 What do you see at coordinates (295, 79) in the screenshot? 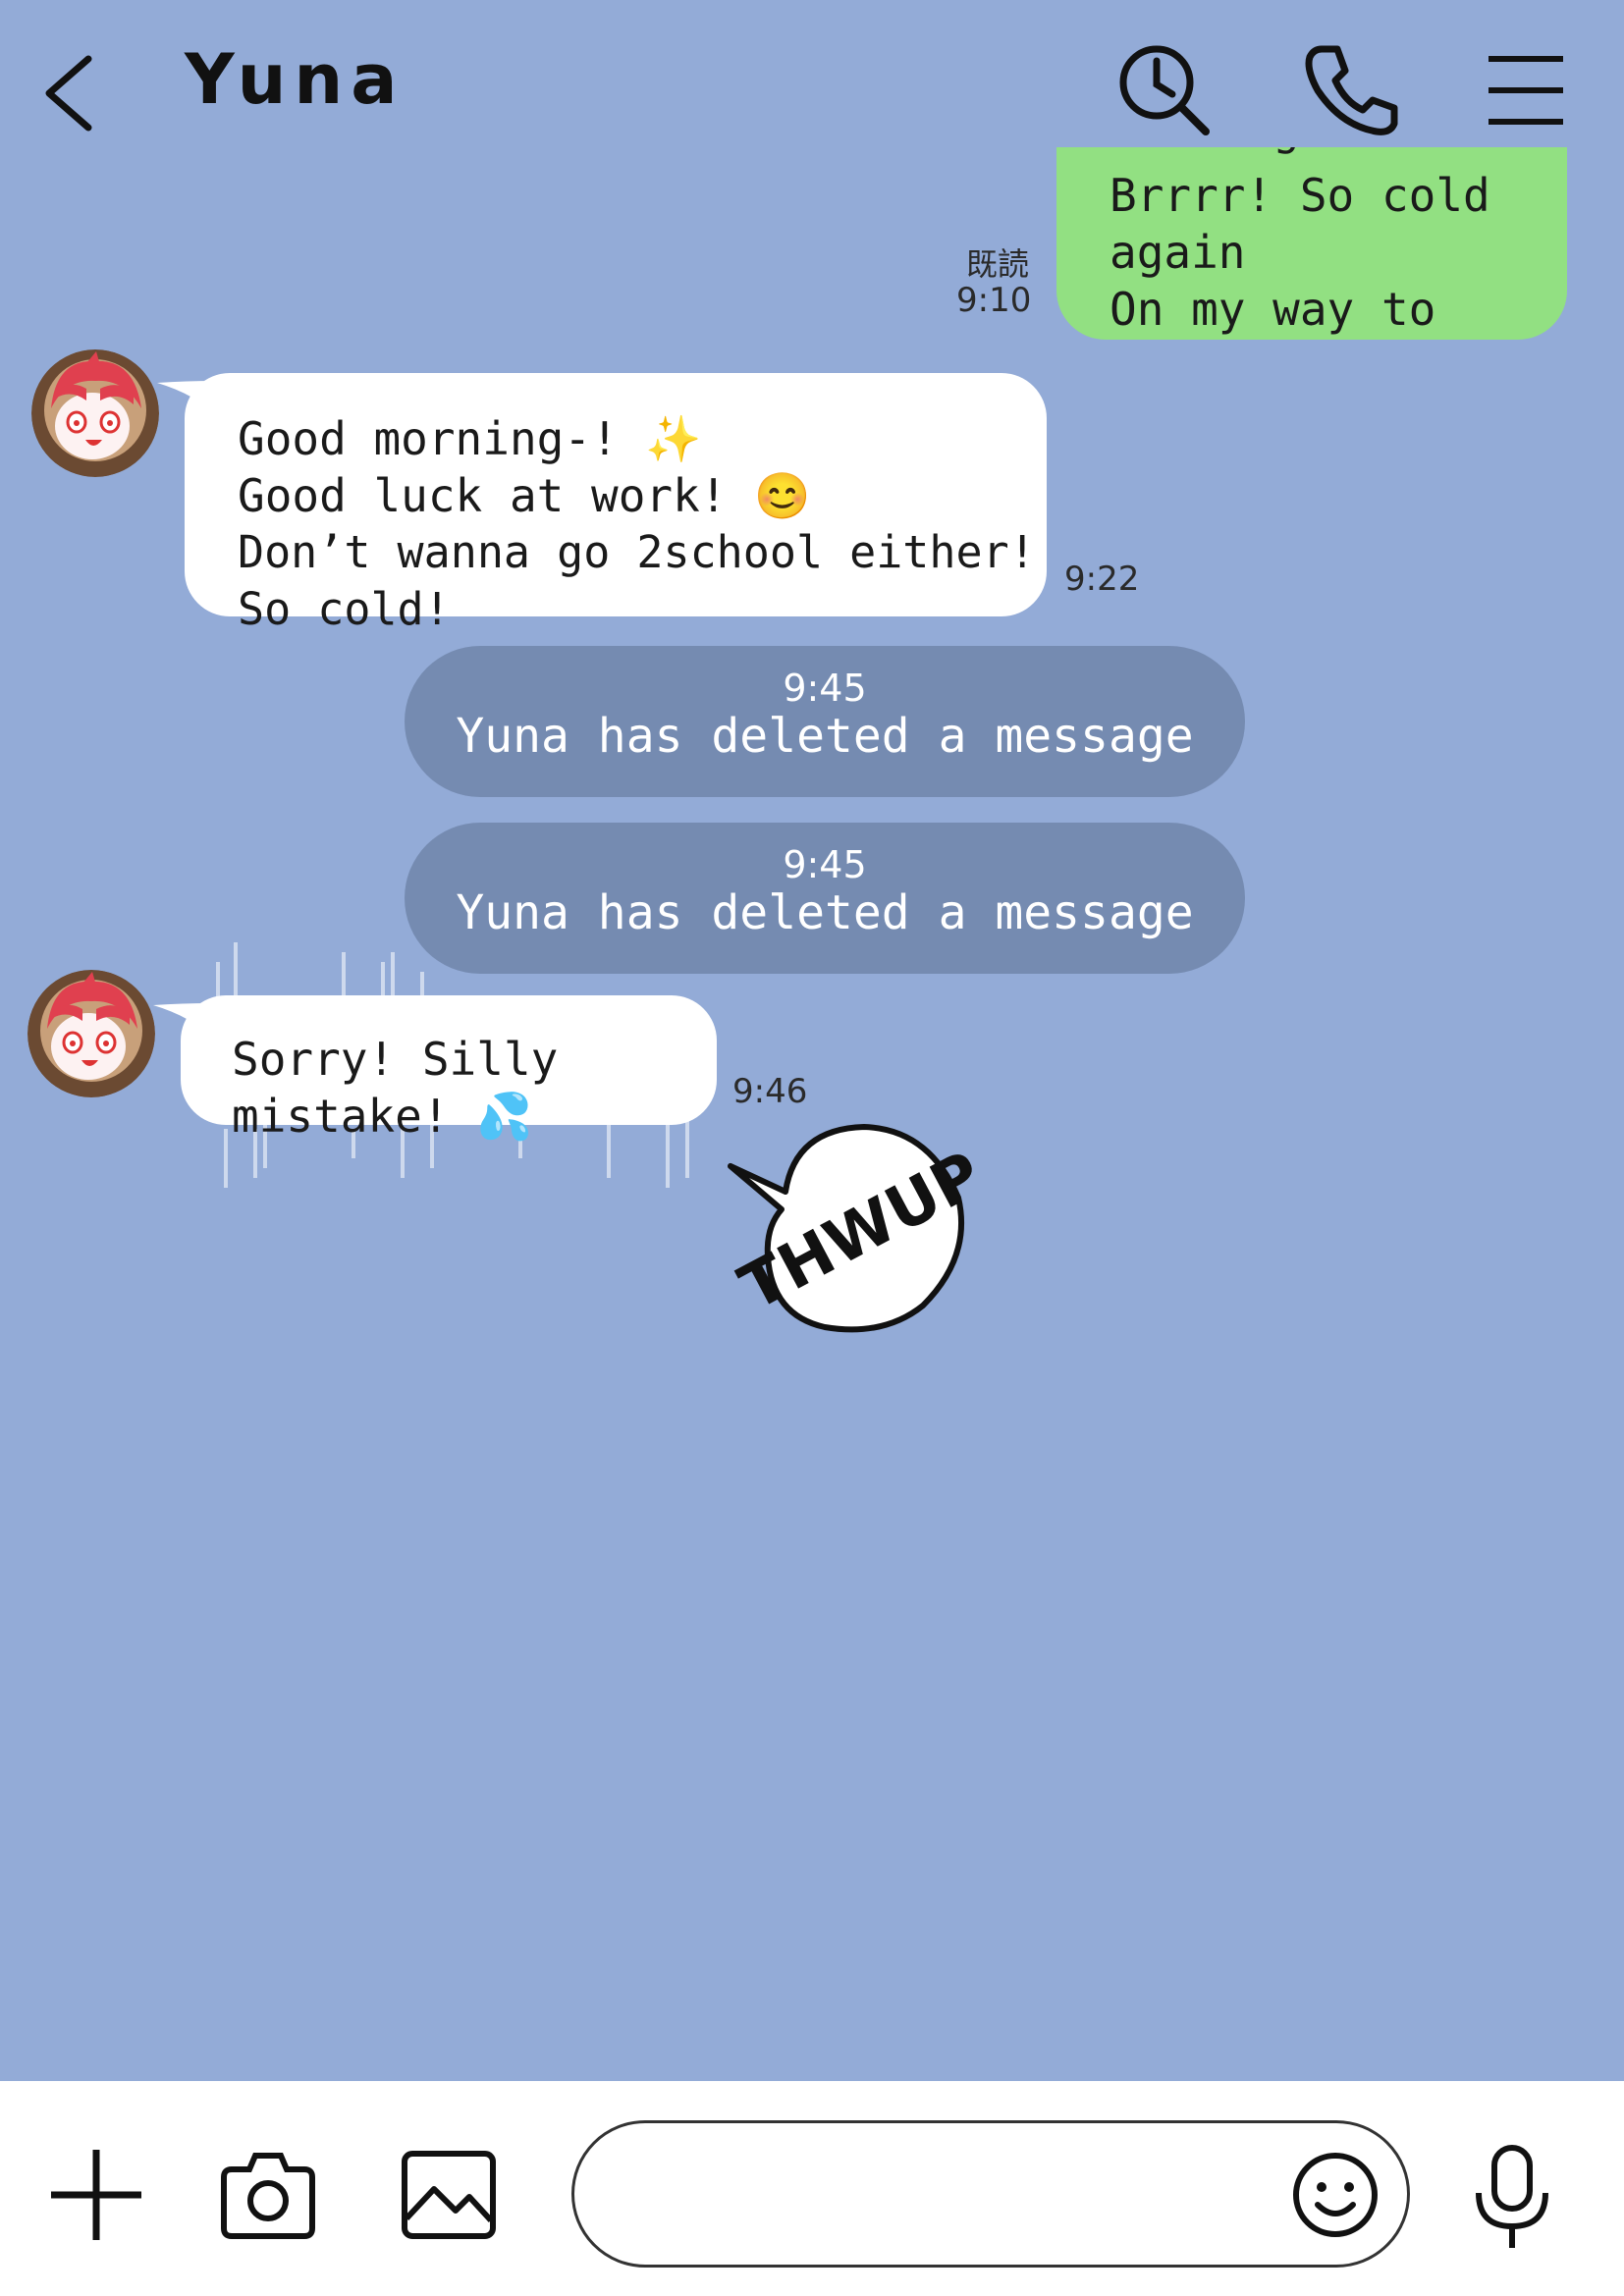
I see `contact-name: Yuna` at bounding box center [295, 79].